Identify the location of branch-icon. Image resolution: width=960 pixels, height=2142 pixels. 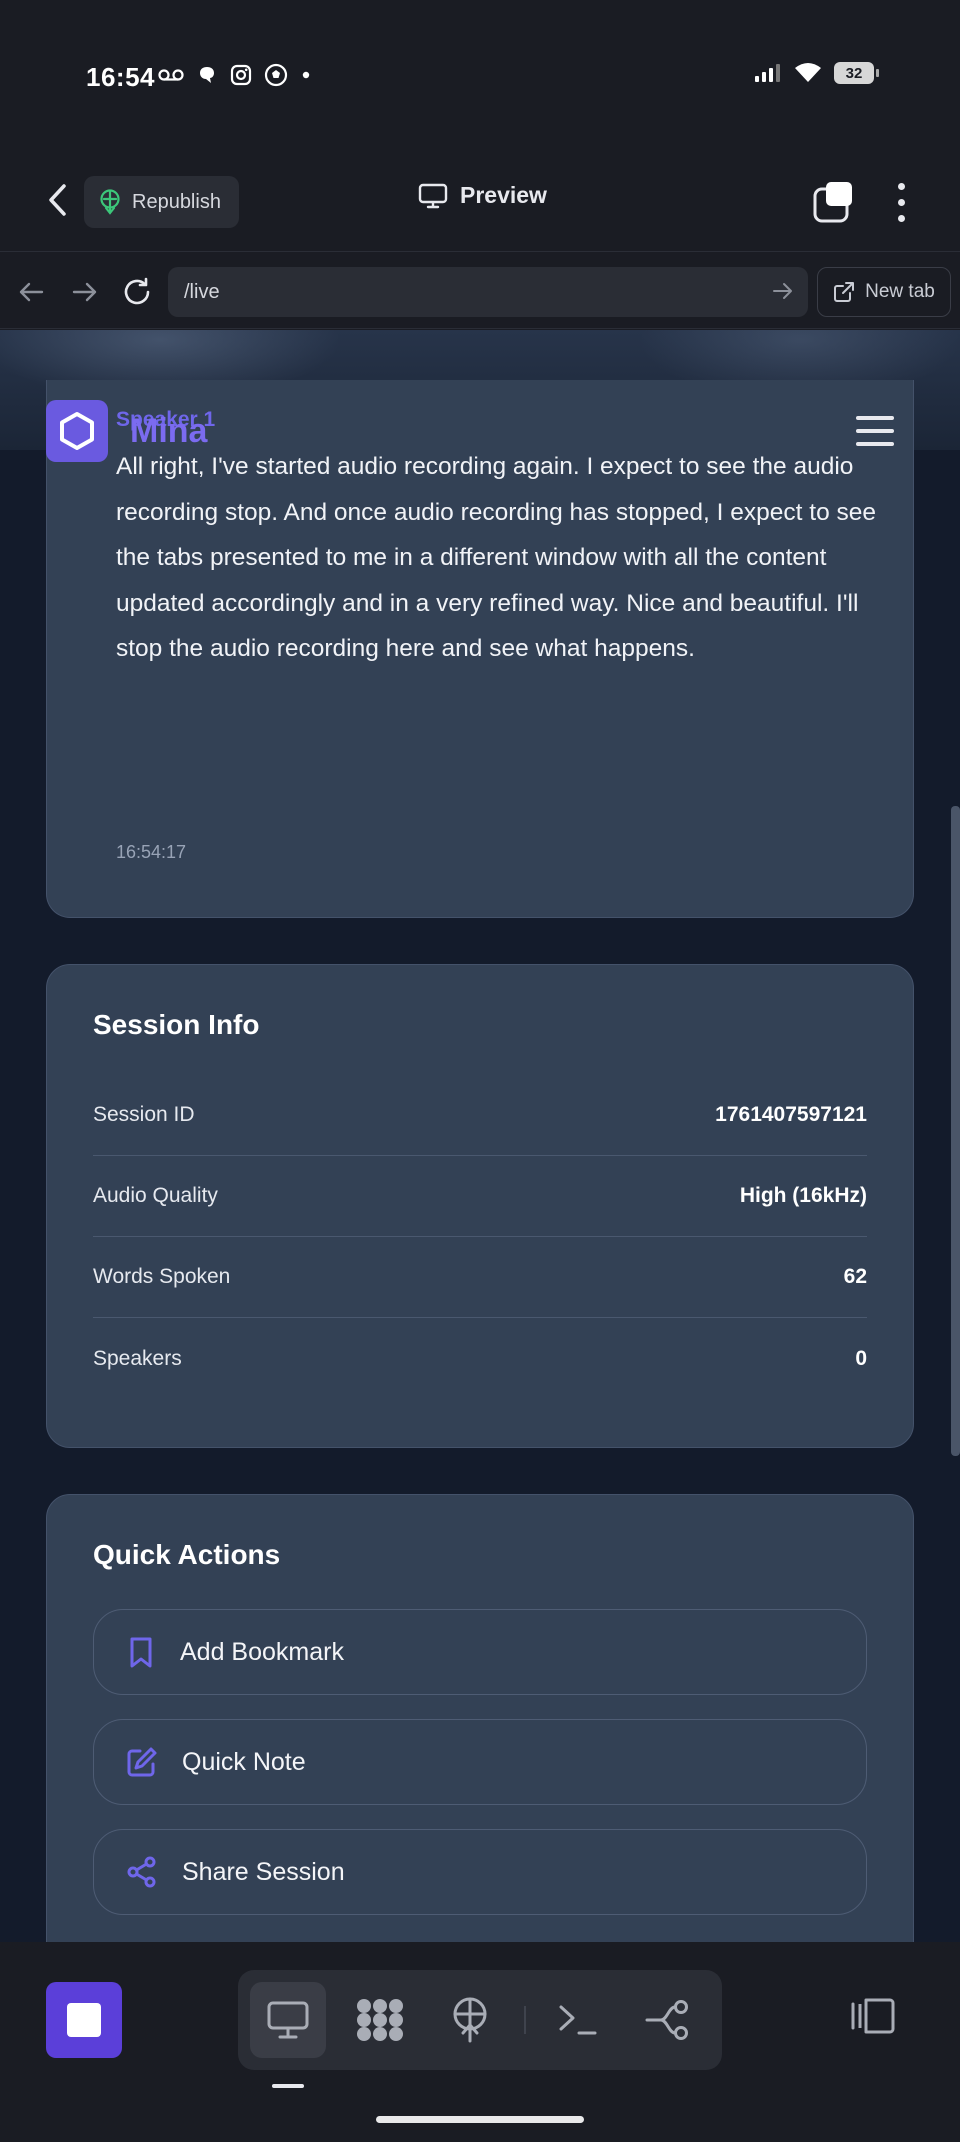
(666, 2020).